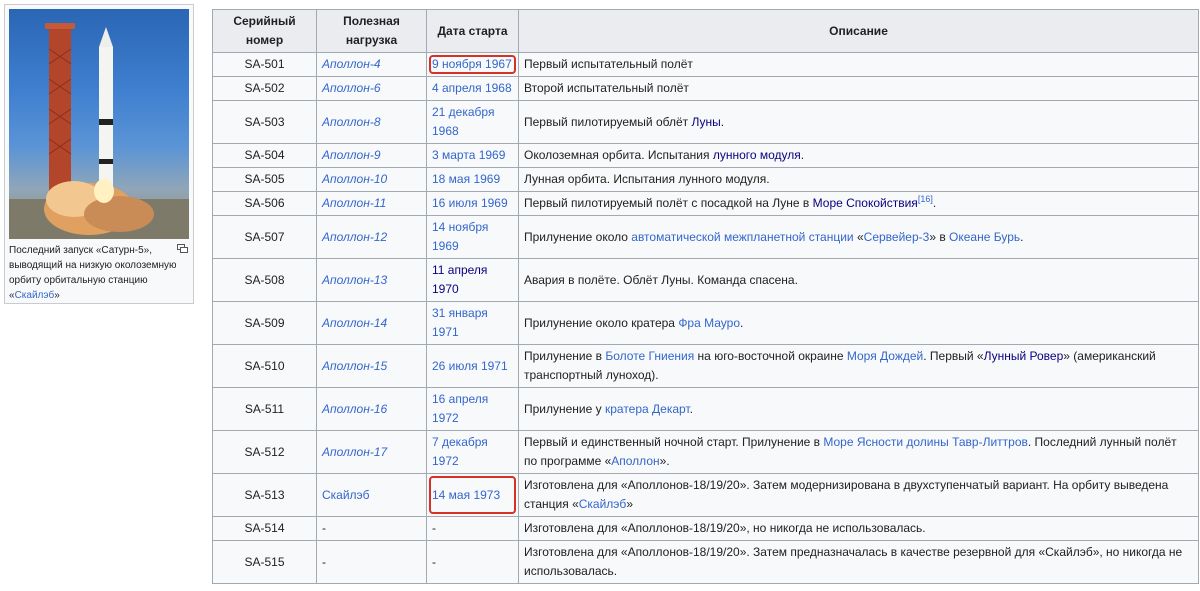 This screenshot has height=591, width=1200. I want to click on launch-date-link: 16 июля 1969, so click(470, 203).